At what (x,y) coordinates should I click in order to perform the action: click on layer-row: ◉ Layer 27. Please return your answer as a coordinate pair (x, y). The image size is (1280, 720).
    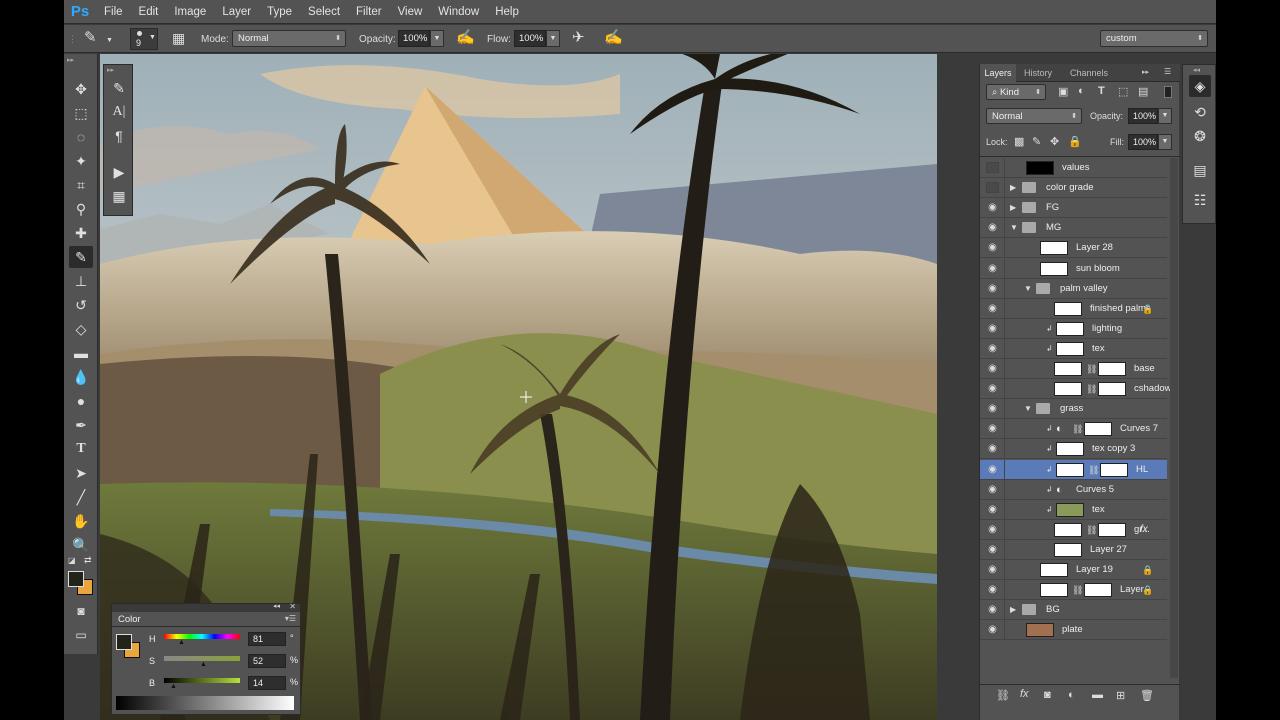
    Looking at the image, I should click on (1073, 549).